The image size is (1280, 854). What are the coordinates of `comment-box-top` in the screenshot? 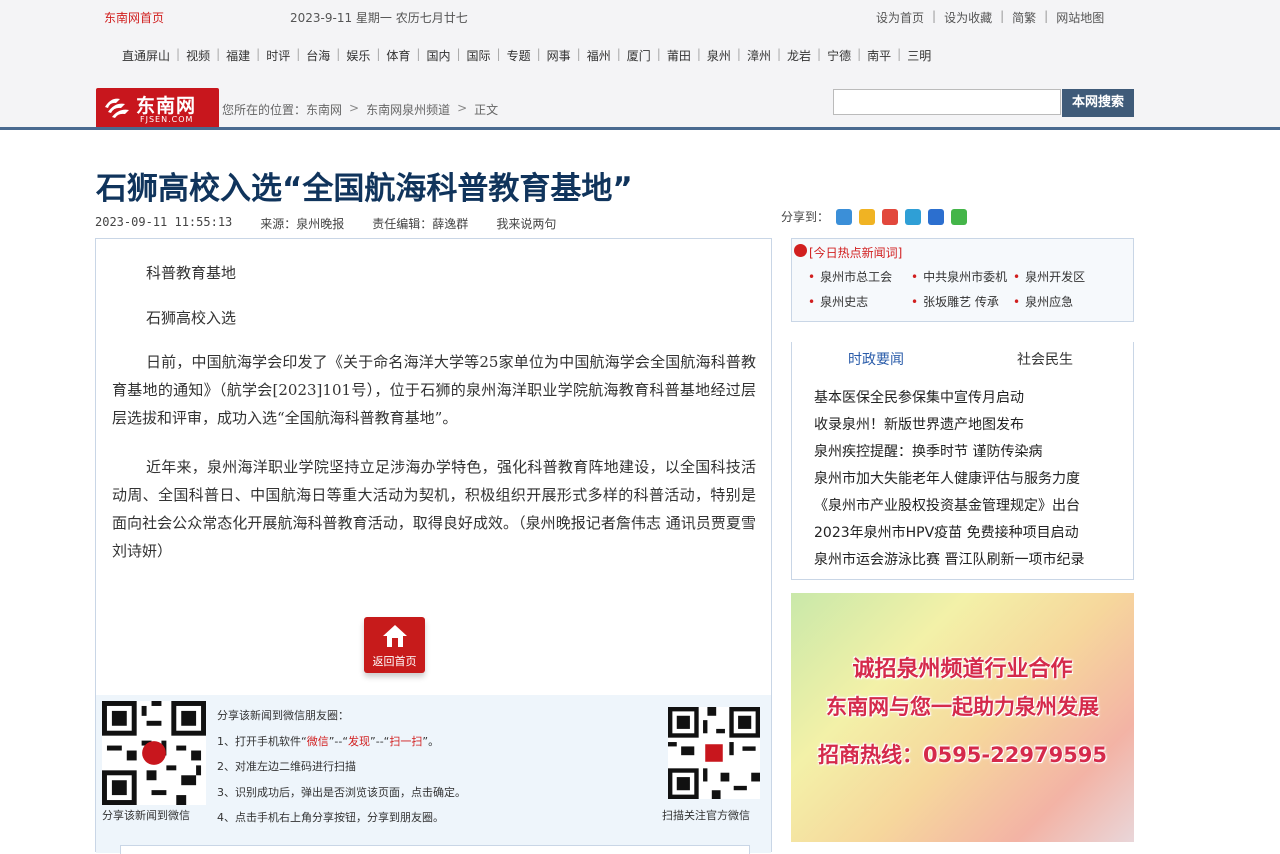 It's located at (435, 849).